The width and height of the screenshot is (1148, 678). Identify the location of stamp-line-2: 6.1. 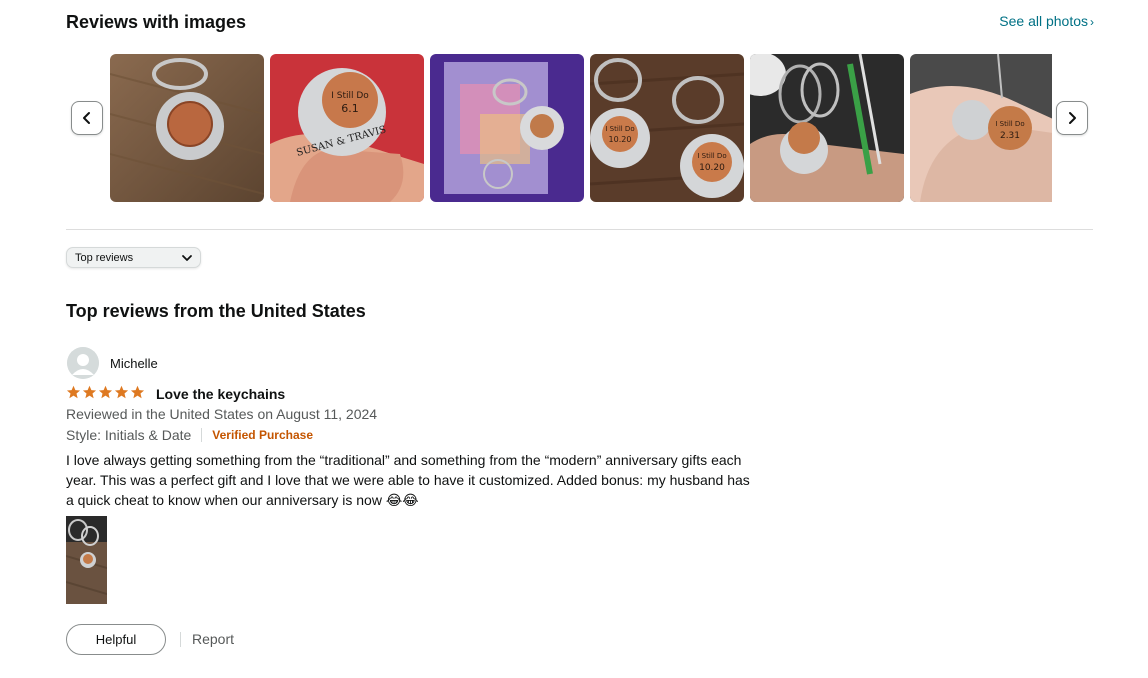
(350, 108).